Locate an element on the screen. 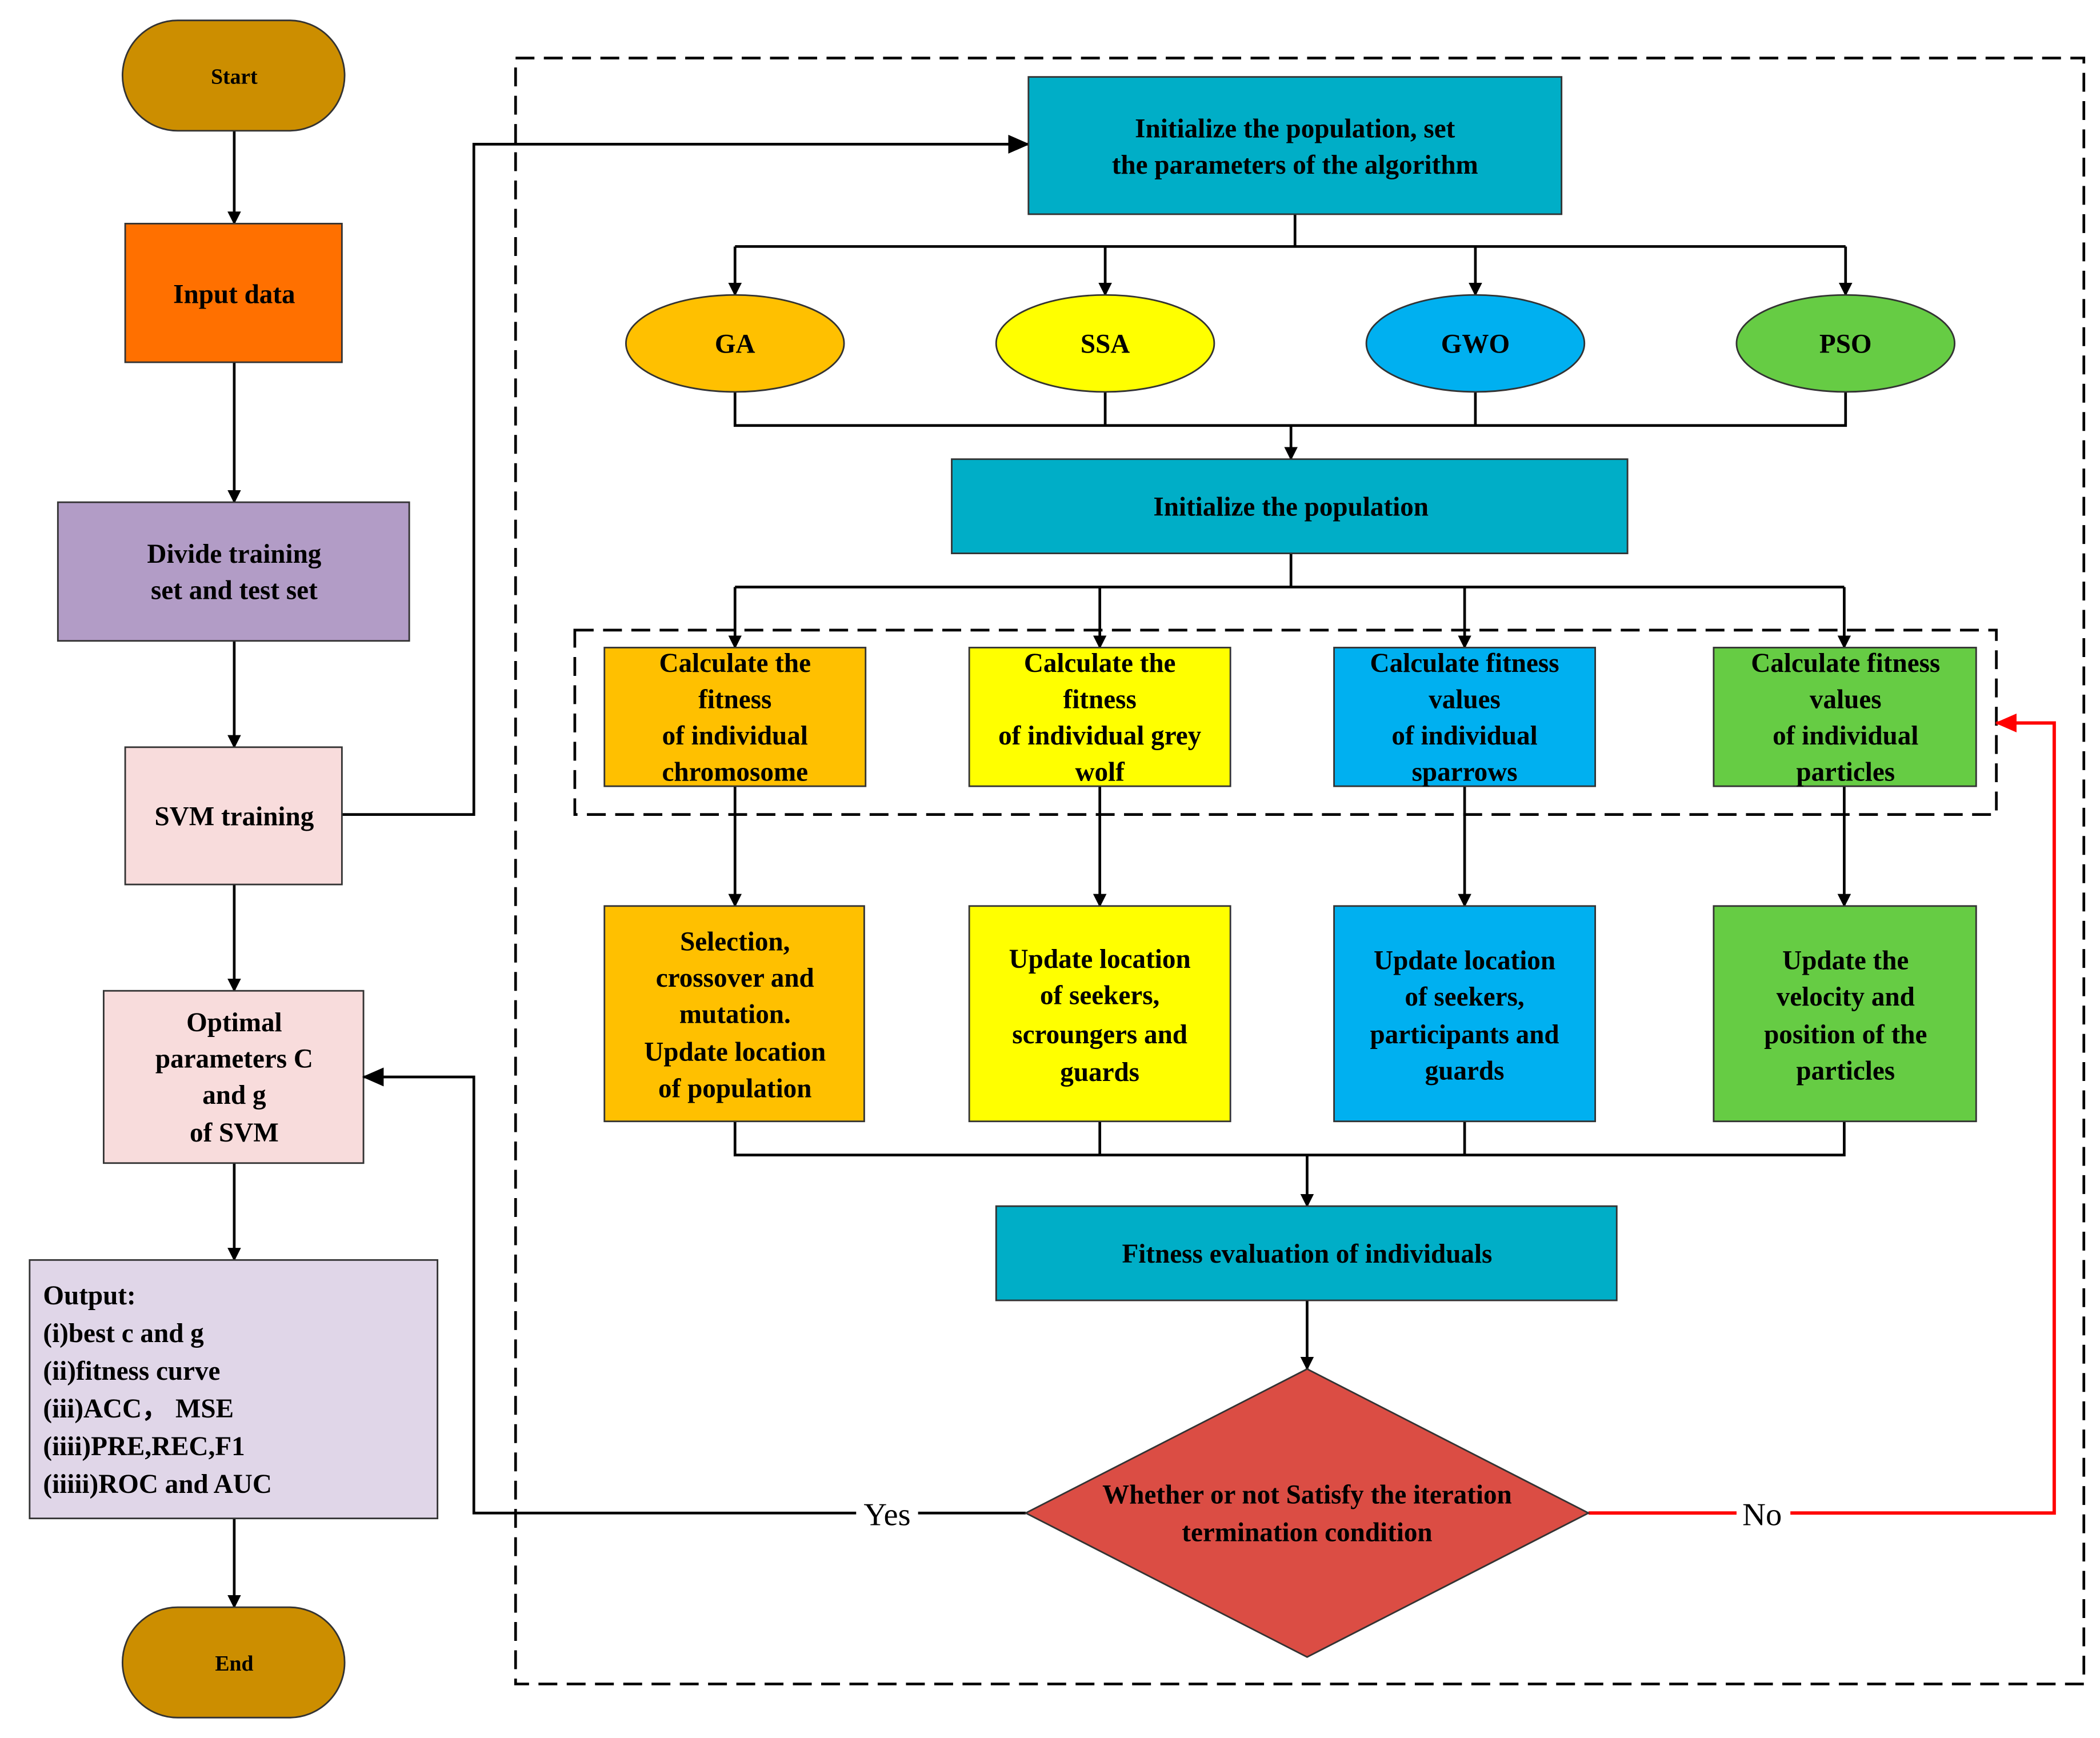  svg-text: Input data is located at coordinates (234, 294).